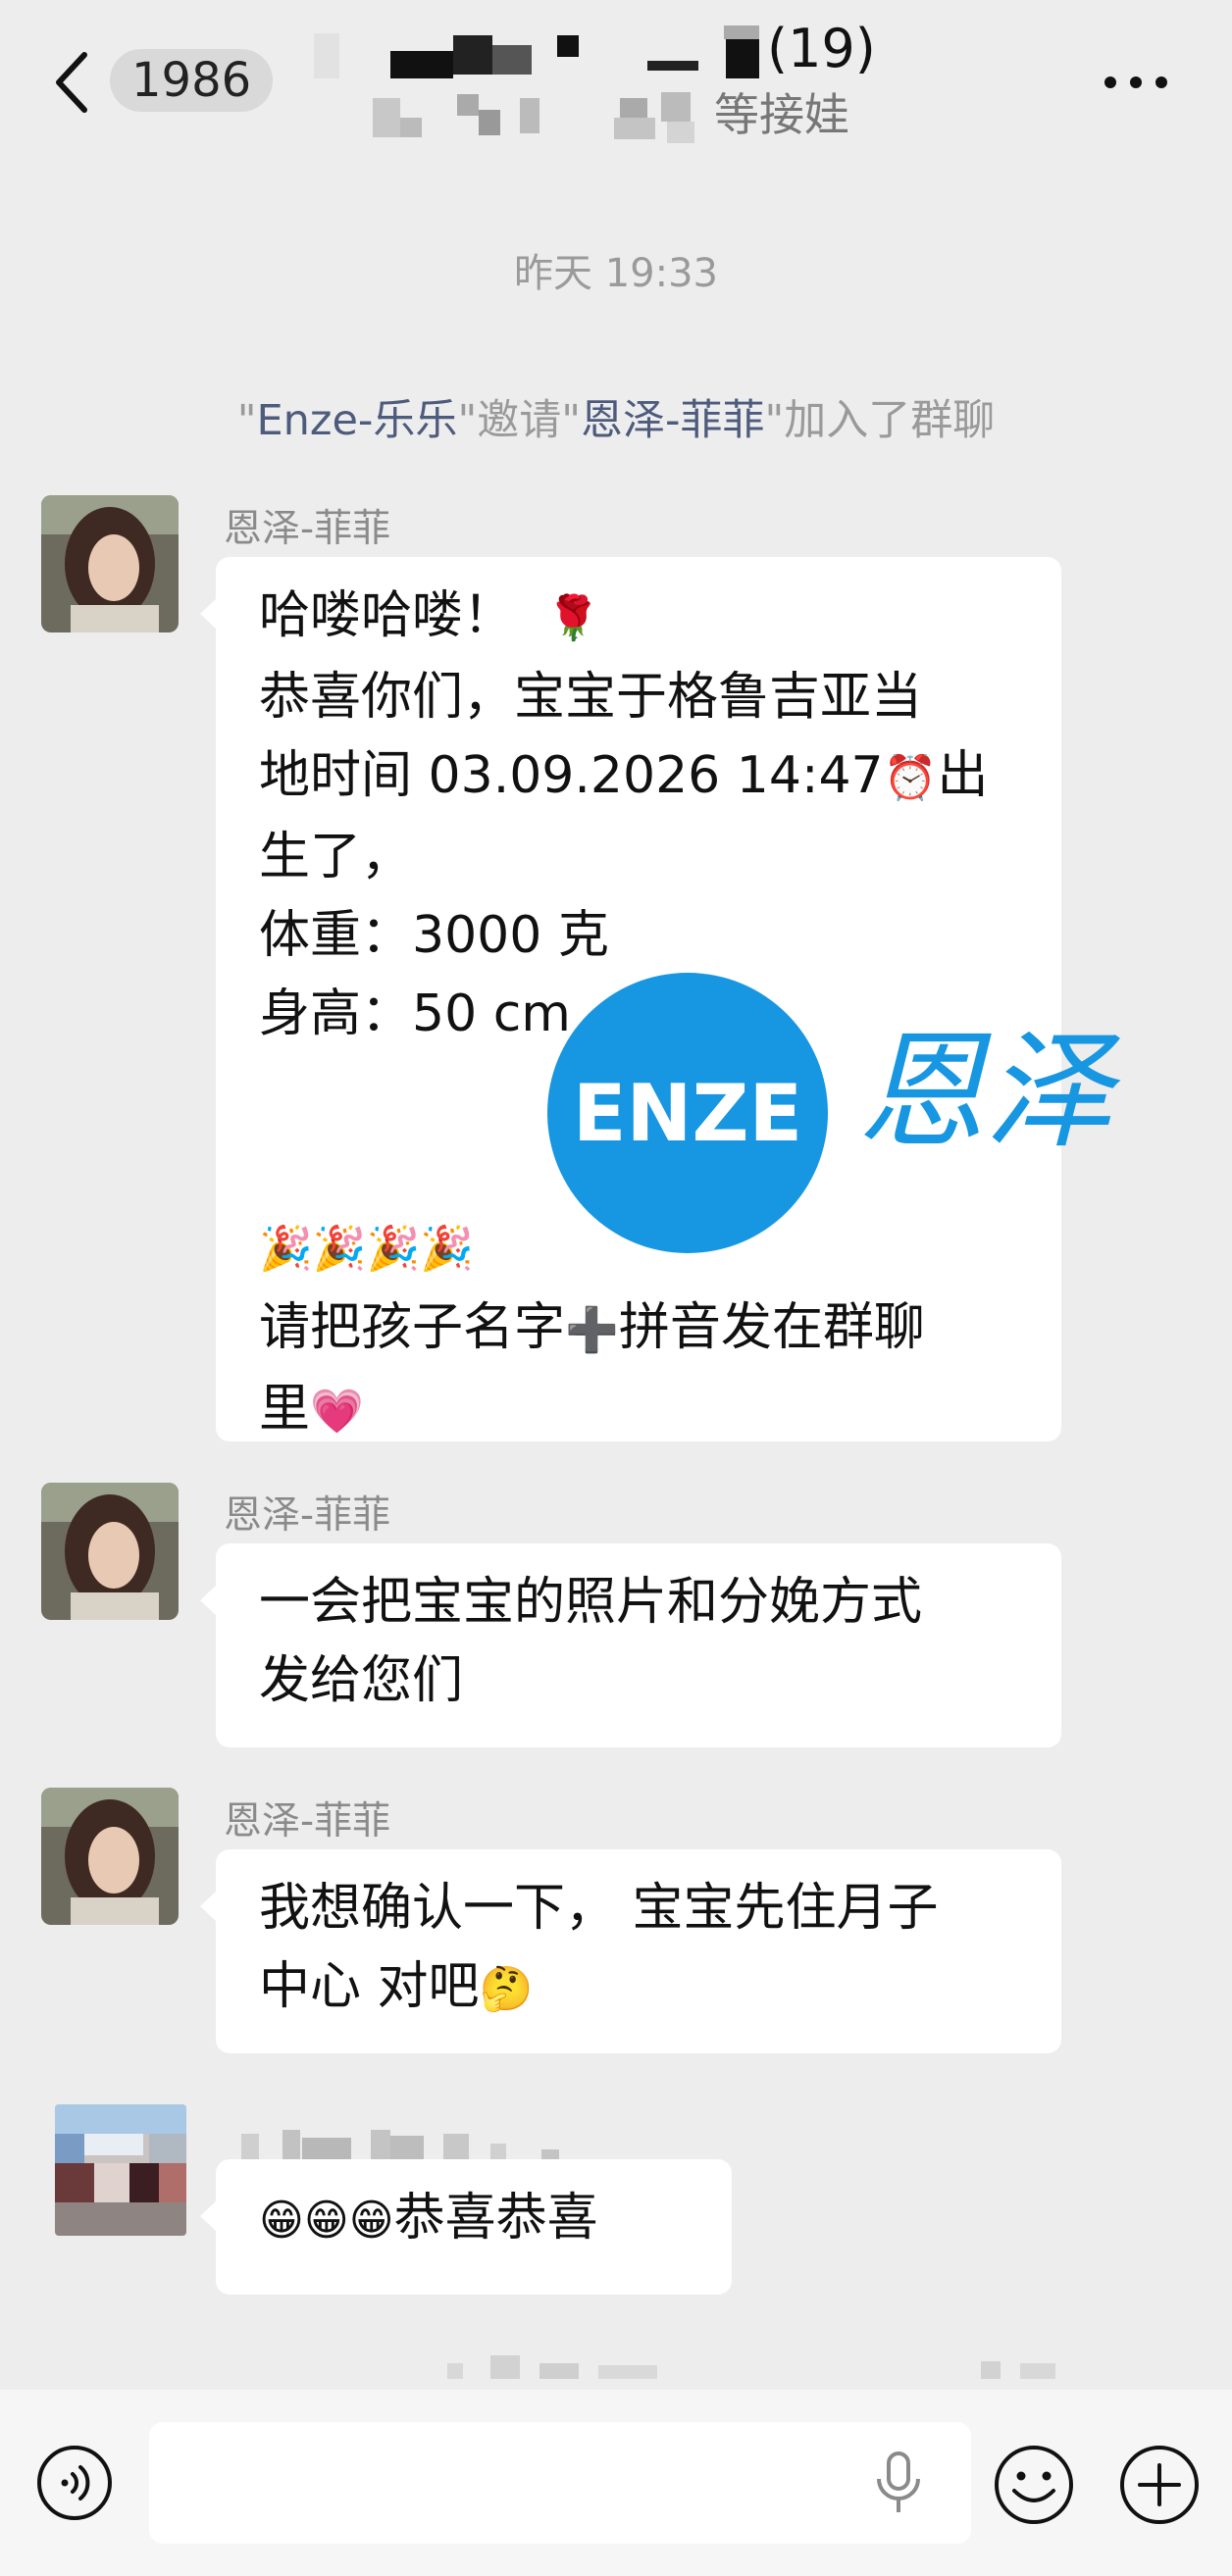 This screenshot has width=1232, height=2576. What do you see at coordinates (285, 1410) in the screenshot?
I see `message-line: 里` at bounding box center [285, 1410].